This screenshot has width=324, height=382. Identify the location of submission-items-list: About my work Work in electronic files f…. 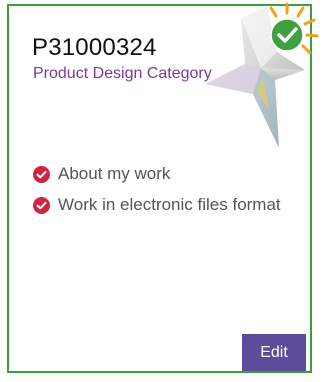
(157, 189).